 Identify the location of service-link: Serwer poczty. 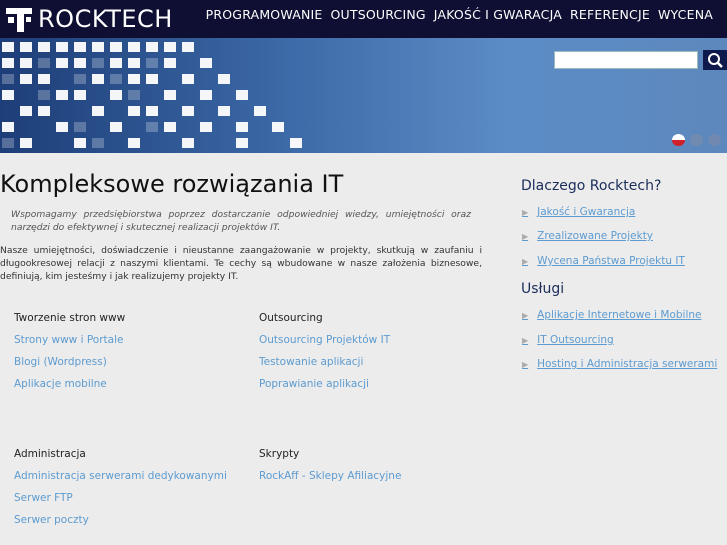
(120, 520).